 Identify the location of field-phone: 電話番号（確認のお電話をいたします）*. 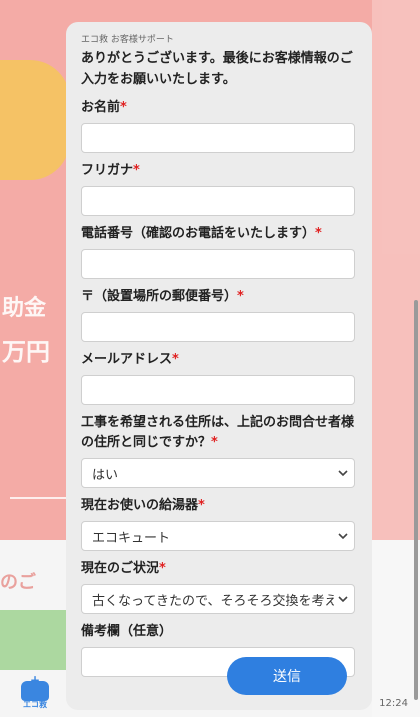
(219, 251).